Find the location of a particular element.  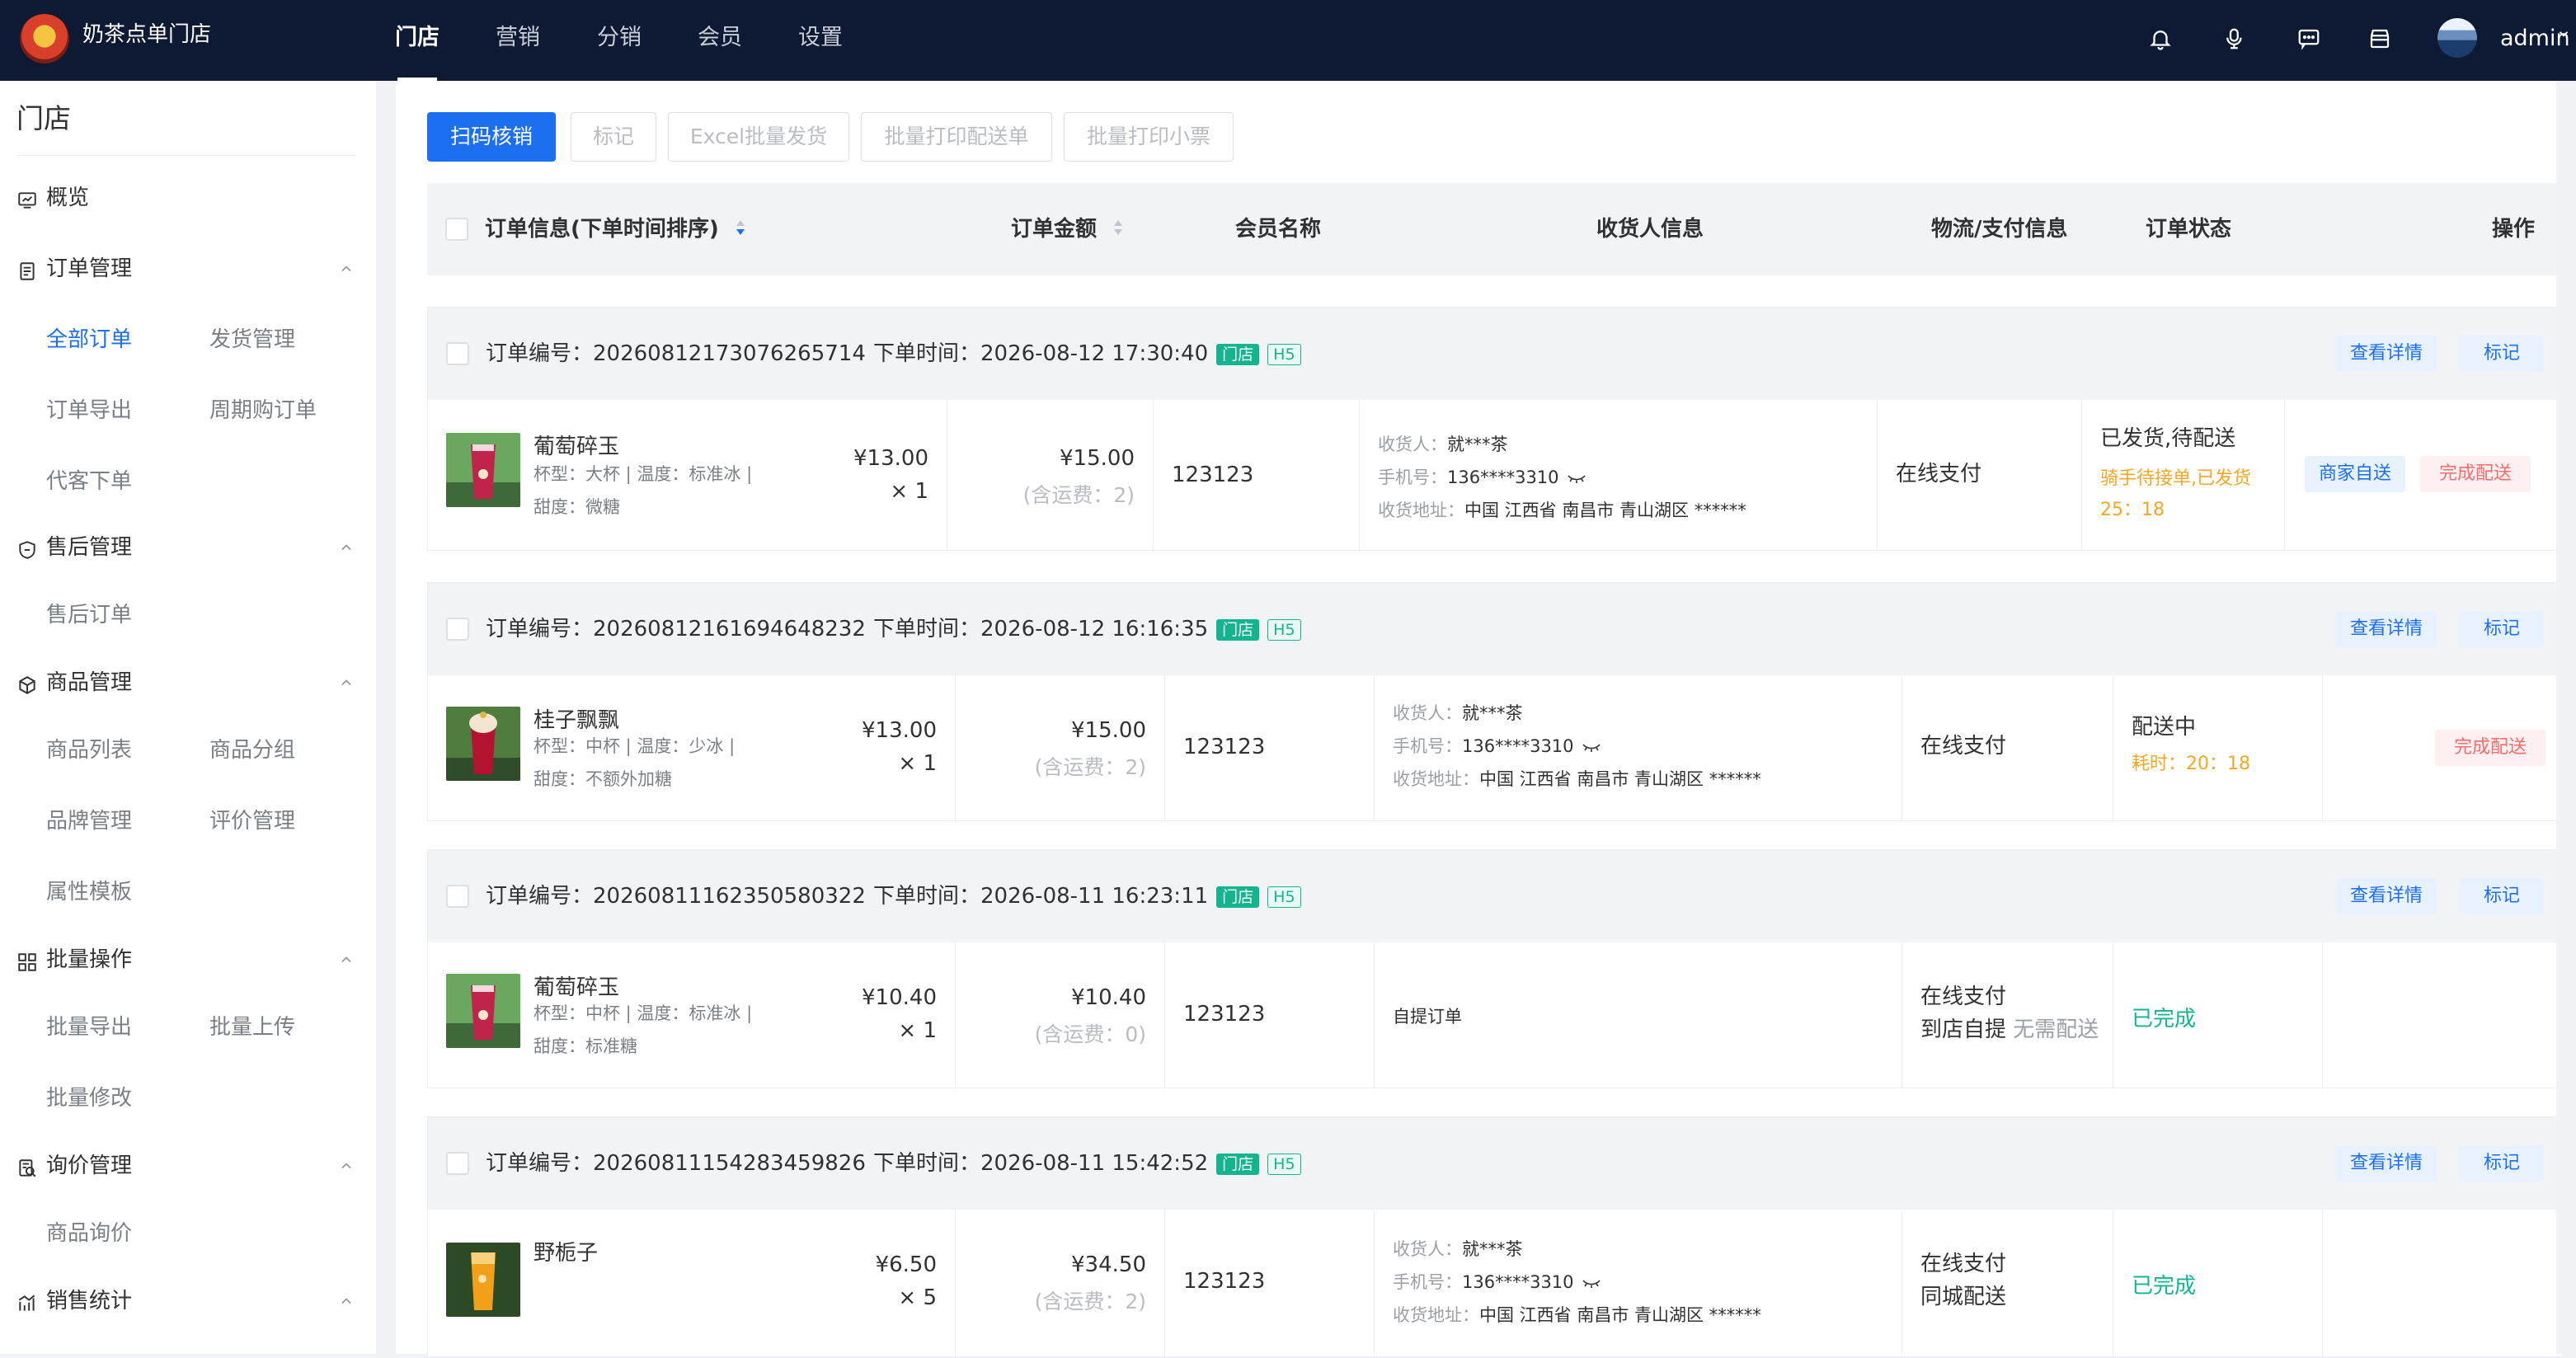

sidebar-title: 门店 is located at coordinates (43, 118).